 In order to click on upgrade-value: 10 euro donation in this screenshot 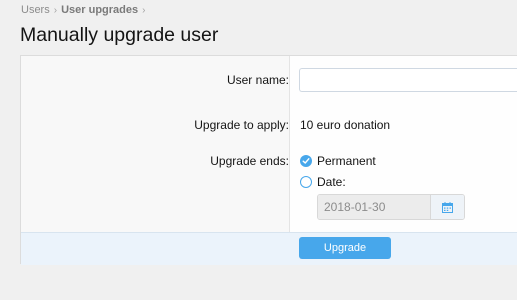, I will do `click(345, 125)`.